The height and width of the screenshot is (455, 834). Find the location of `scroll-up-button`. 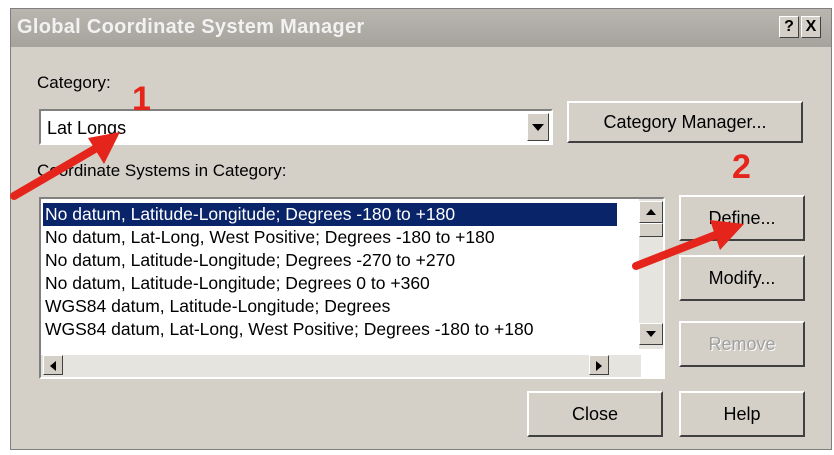

scroll-up-button is located at coordinates (651, 212).